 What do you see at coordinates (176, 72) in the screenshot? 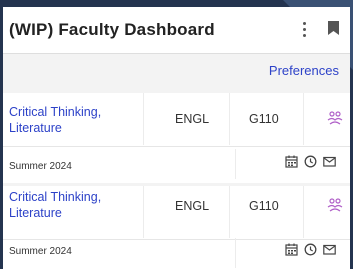
I see `preferences-row: Preferences` at bounding box center [176, 72].